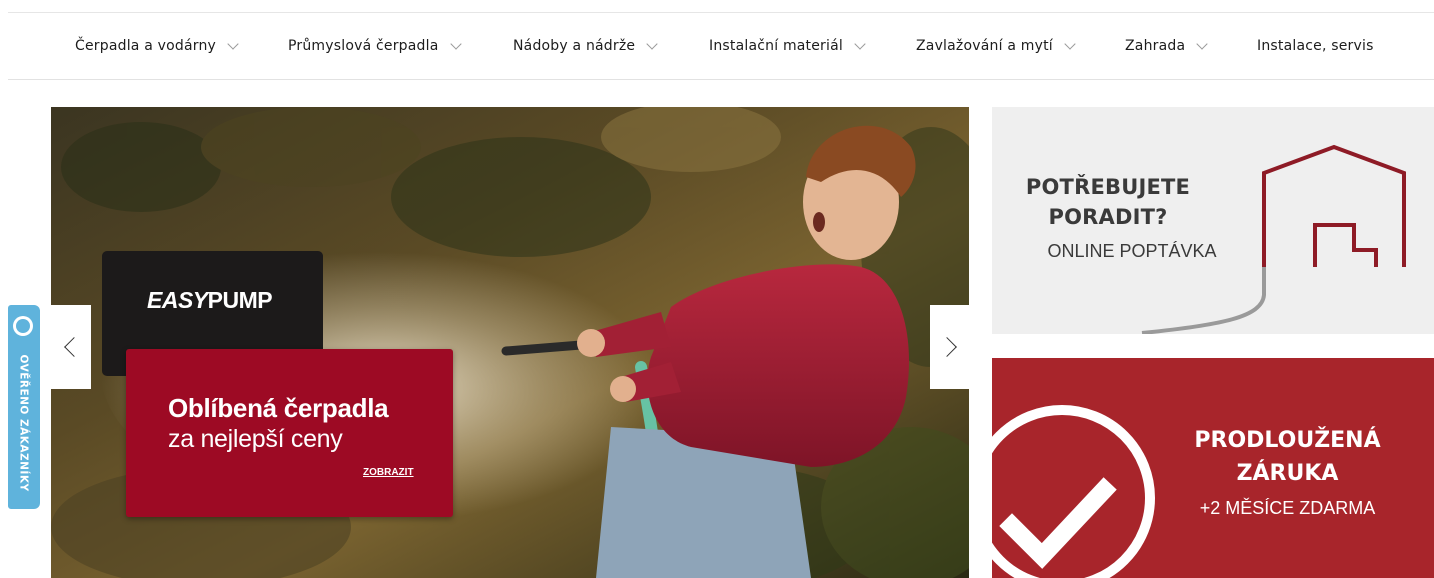 Image resolution: width=1434 pixels, height=578 pixels. Describe the element at coordinates (1132, 251) in the screenshot. I see `advice-subtitle: ONLINE POPTÁVKA` at that location.